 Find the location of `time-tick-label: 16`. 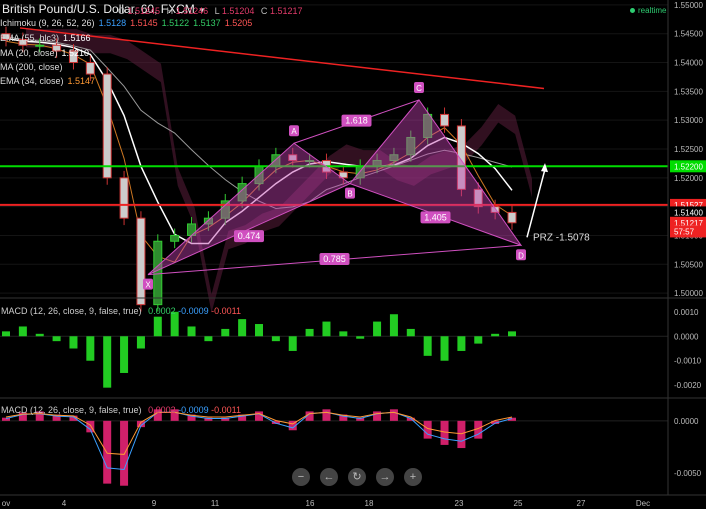

time-tick-label: 16 is located at coordinates (310, 503).